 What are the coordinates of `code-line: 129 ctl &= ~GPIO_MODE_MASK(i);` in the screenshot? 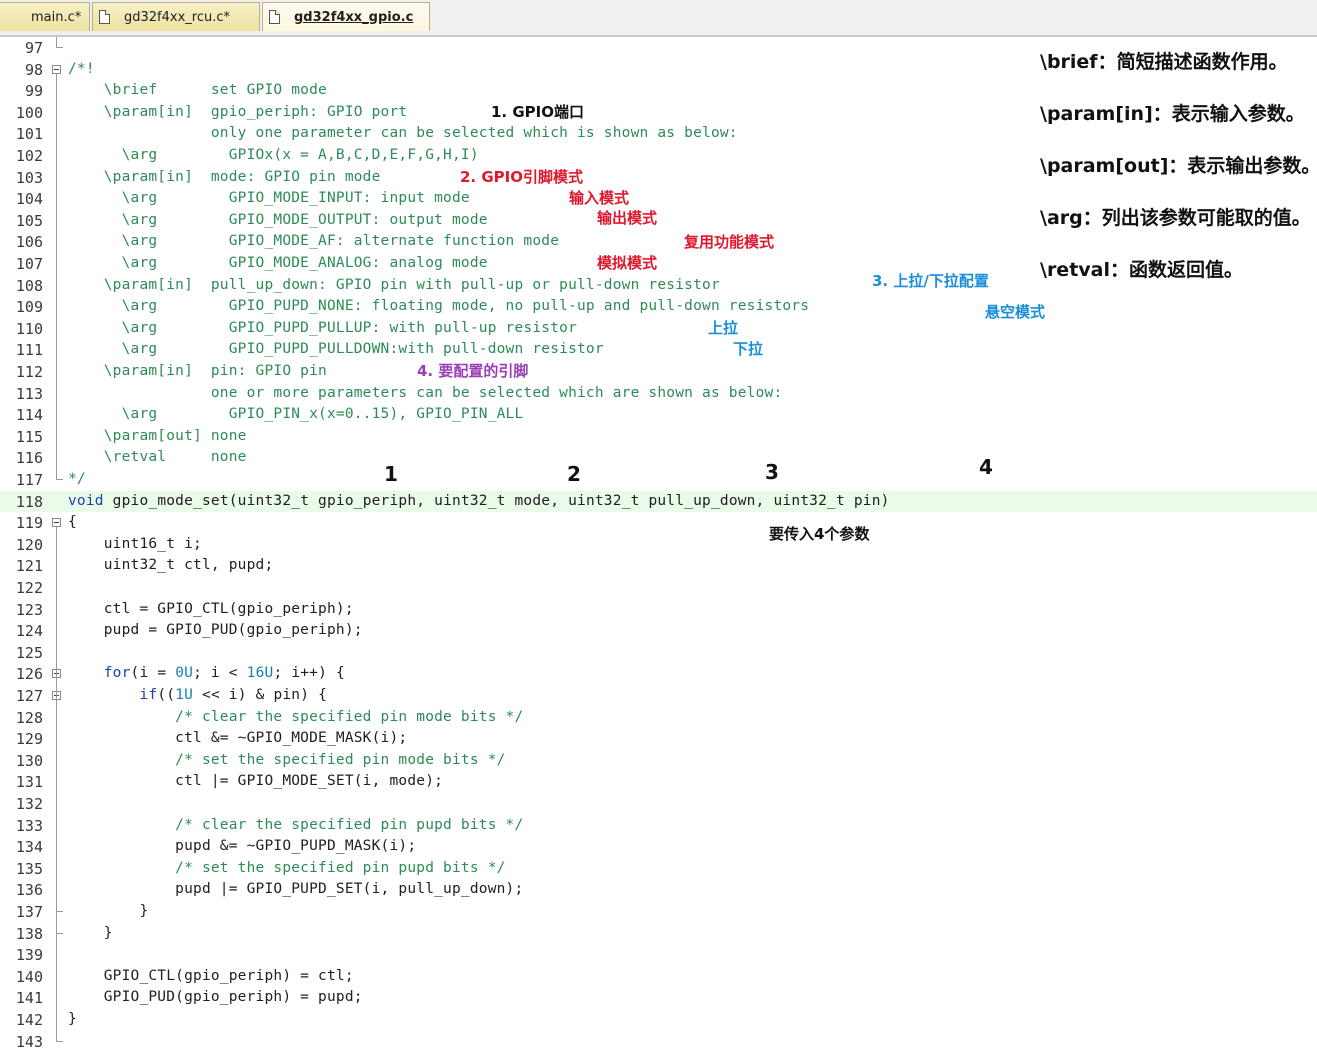 It's located at (658, 739).